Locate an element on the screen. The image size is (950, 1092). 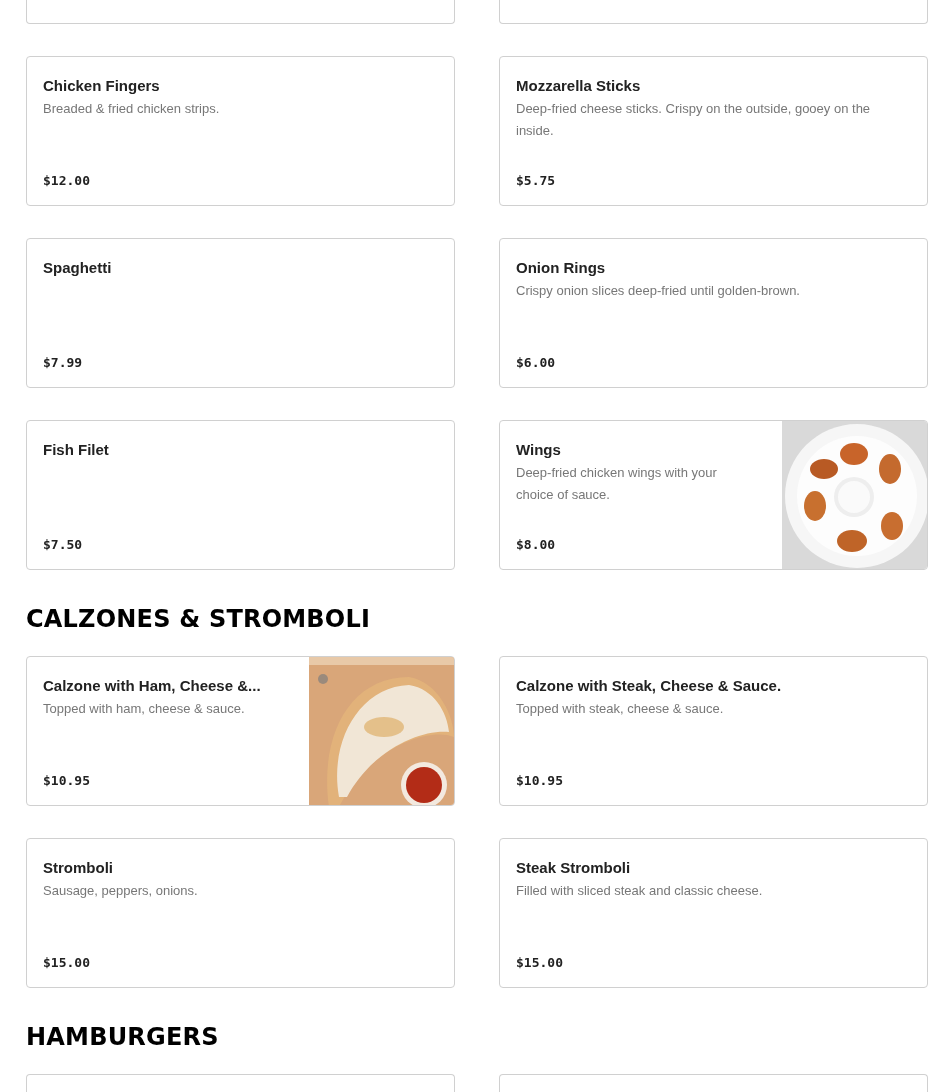
item-name: Fish Filet is located at coordinates (76, 449).